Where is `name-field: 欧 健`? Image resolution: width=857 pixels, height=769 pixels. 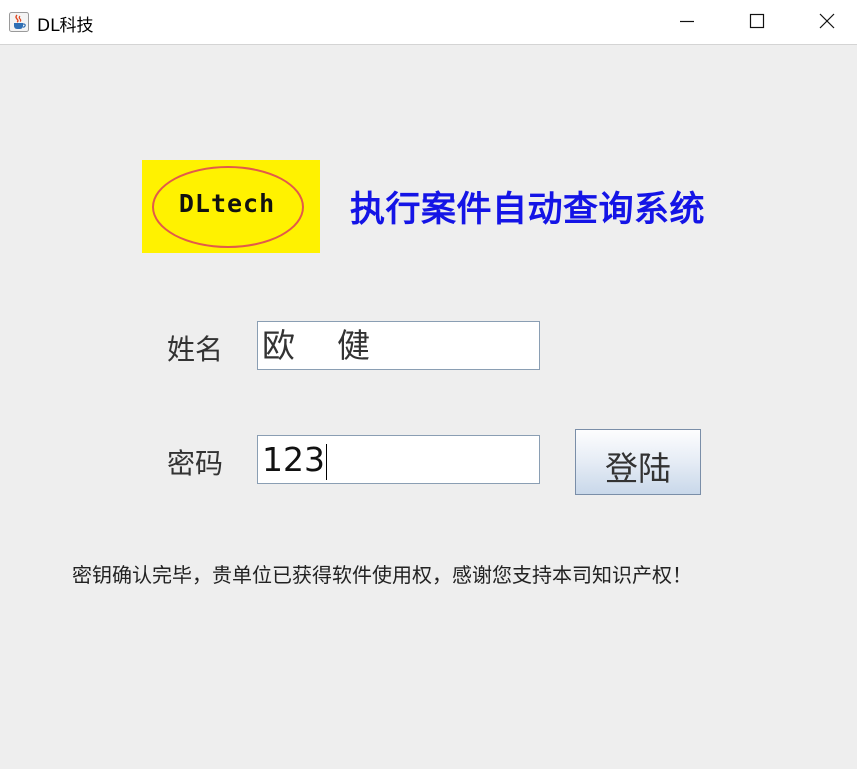
name-field: 欧 健 is located at coordinates (398, 345).